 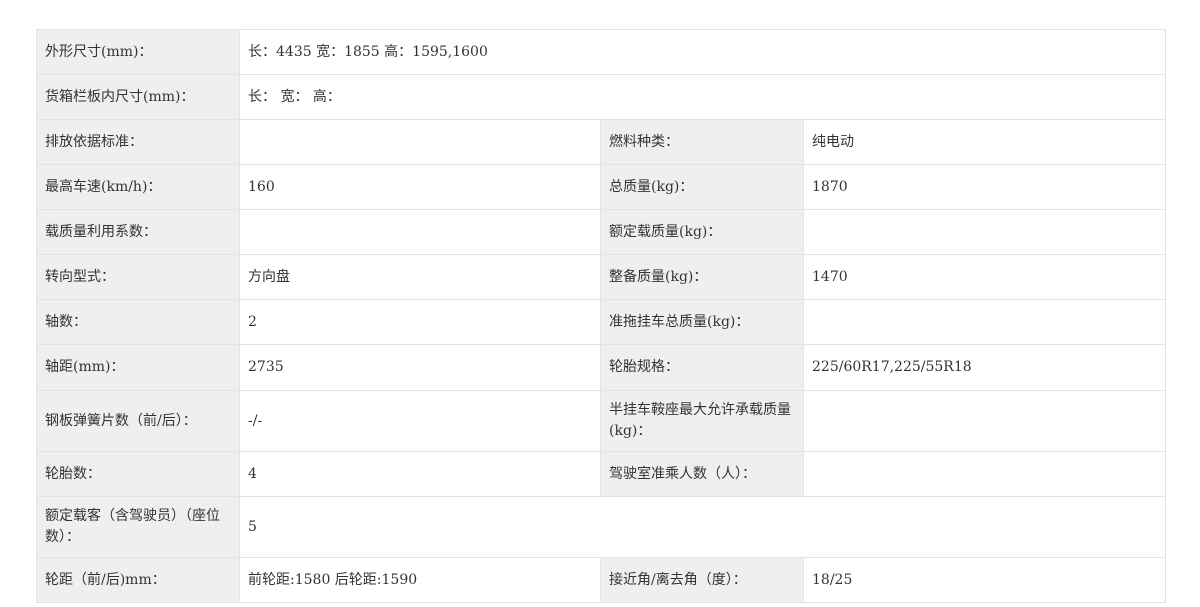 I want to click on row-value: 2, so click(x=420, y=322).